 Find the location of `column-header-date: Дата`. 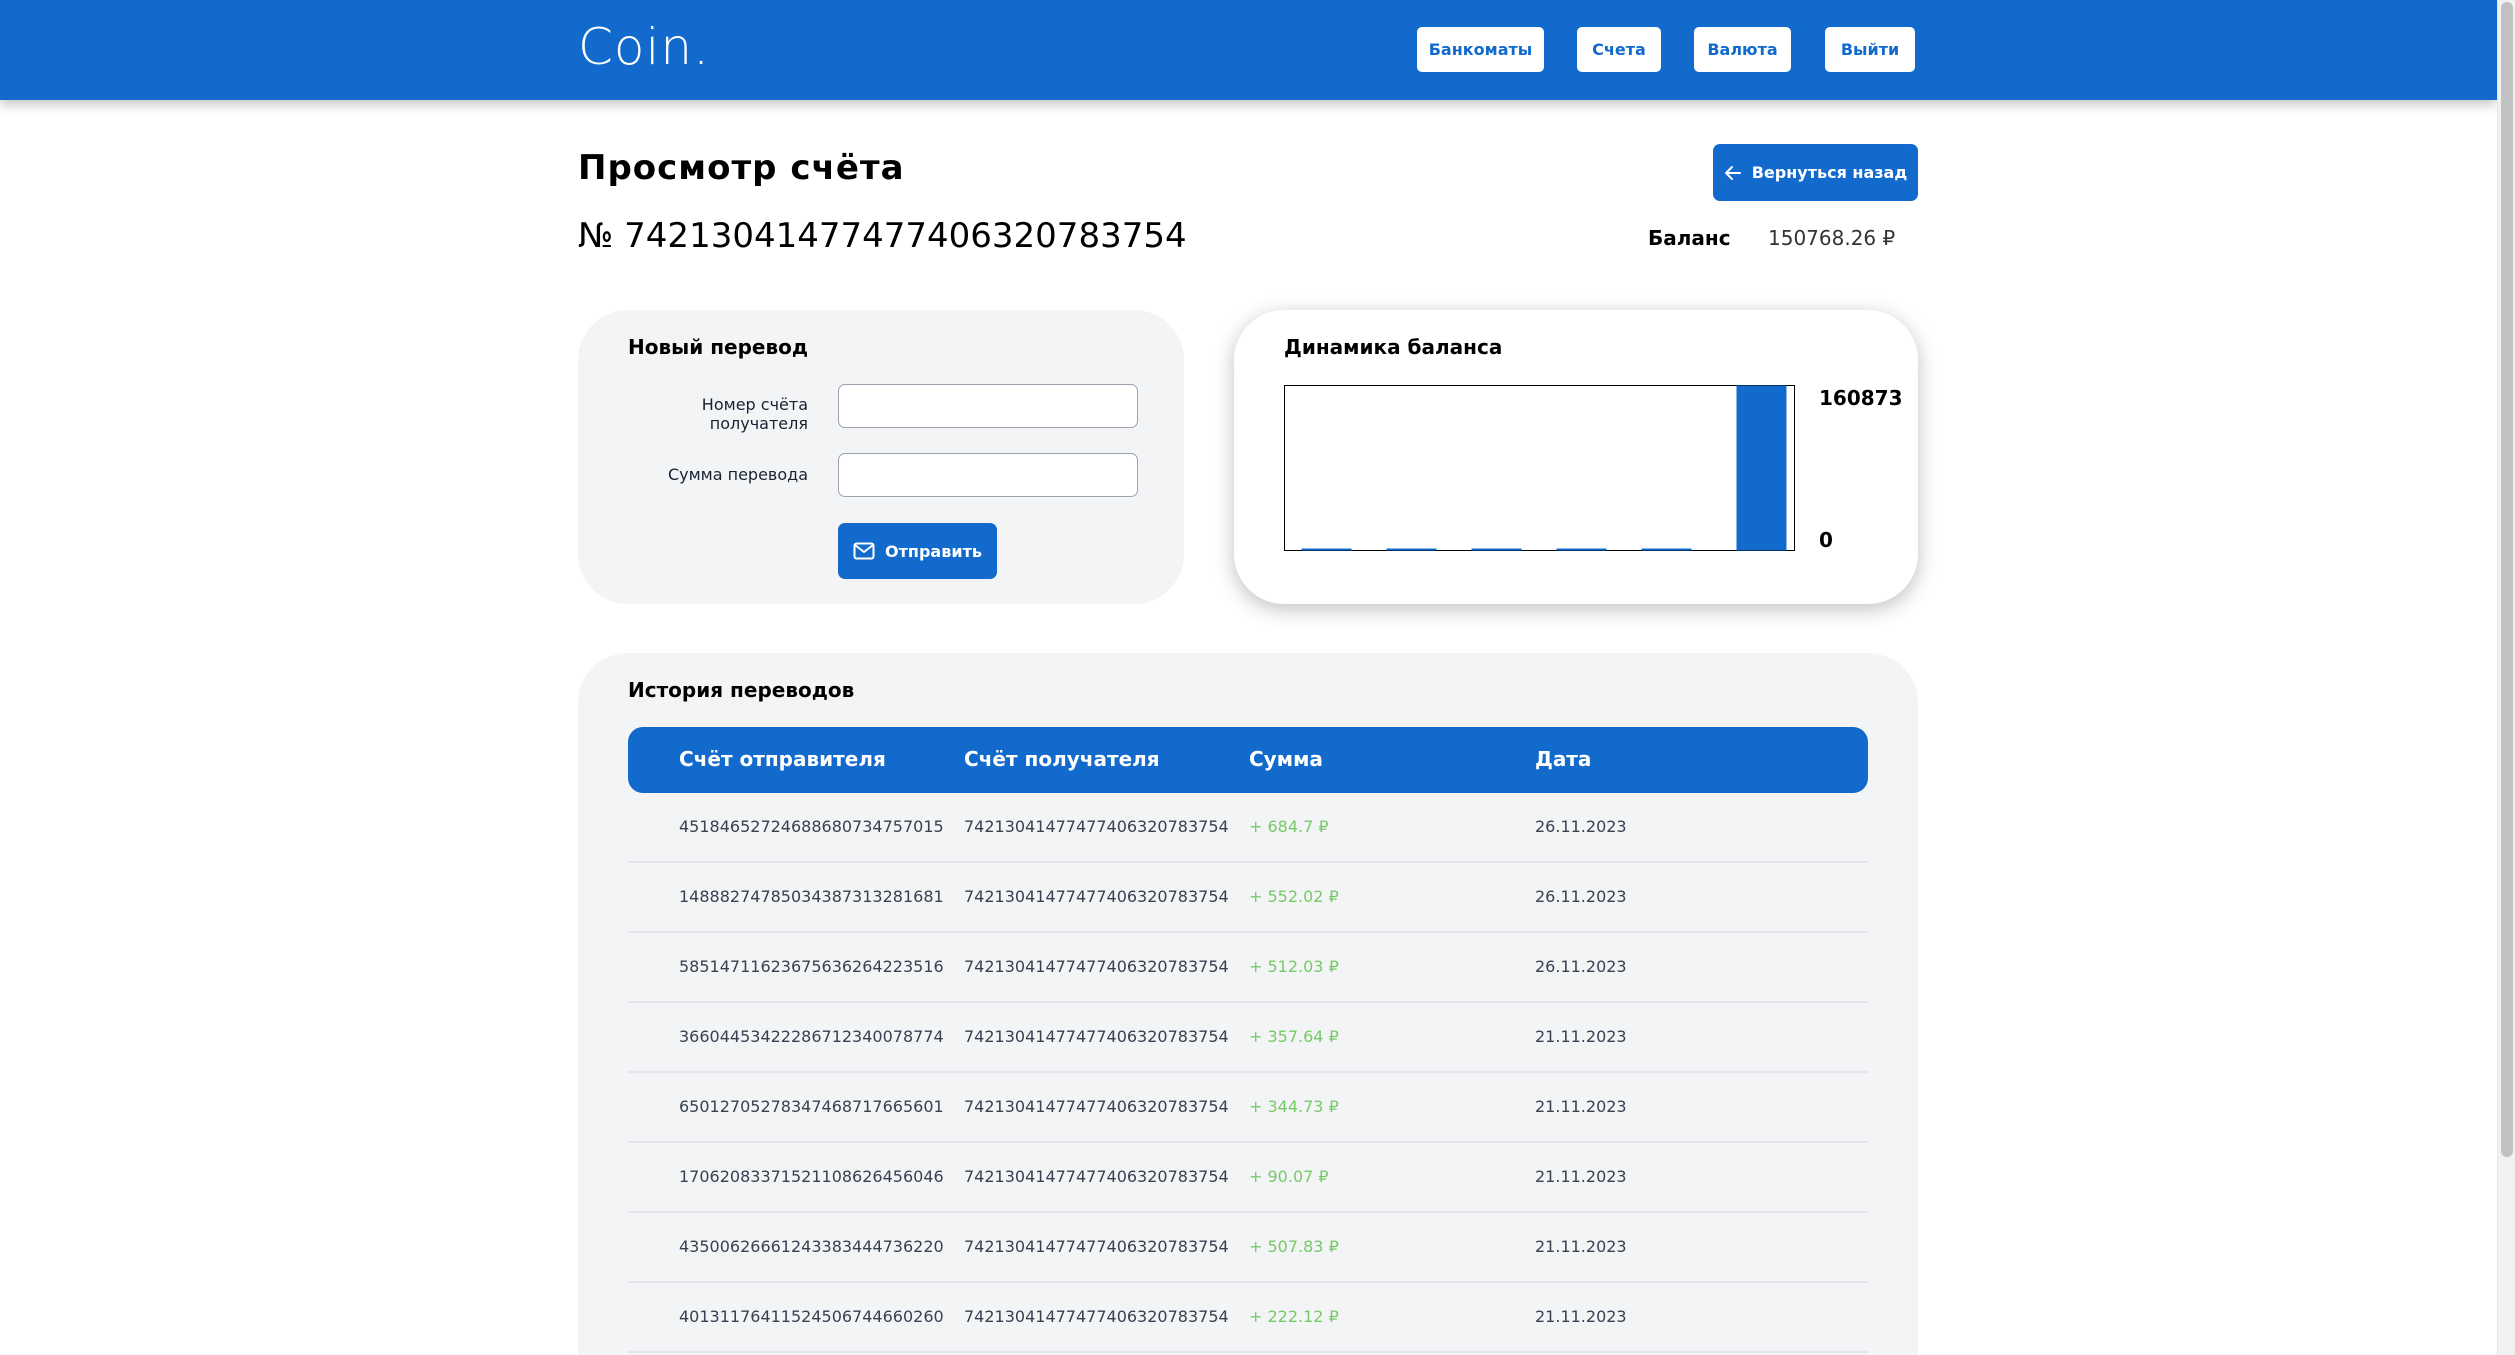

column-header-date: Дата is located at coordinates (1563, 759).